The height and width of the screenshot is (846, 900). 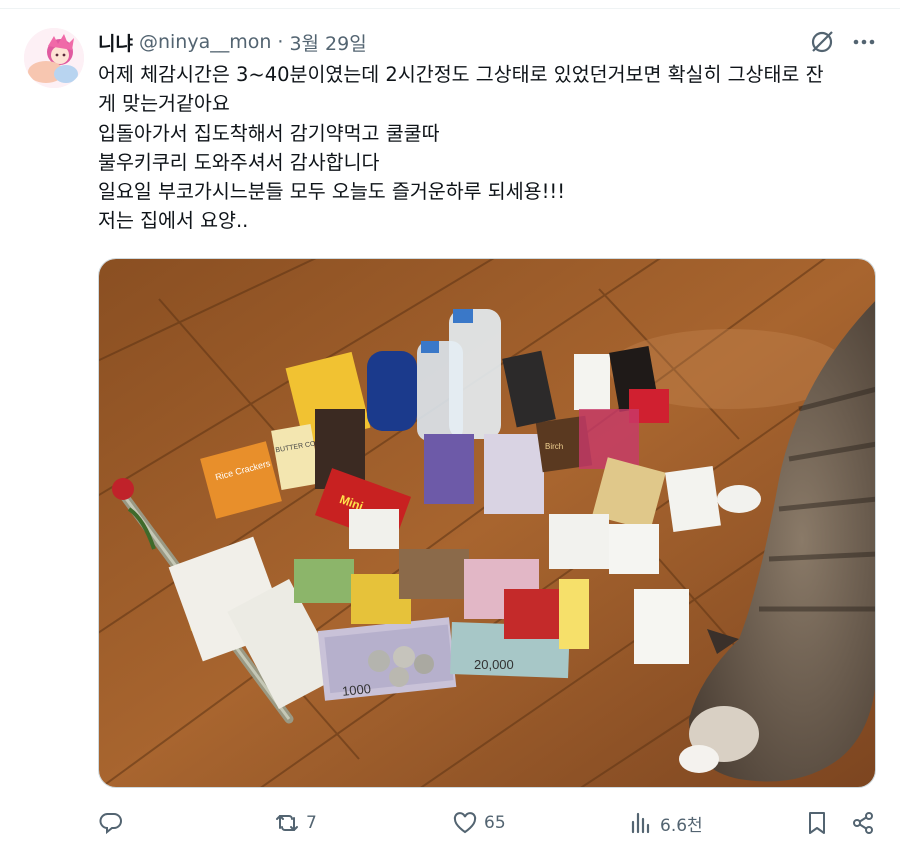 I want to click on avatar, so click(x=54, y=58).